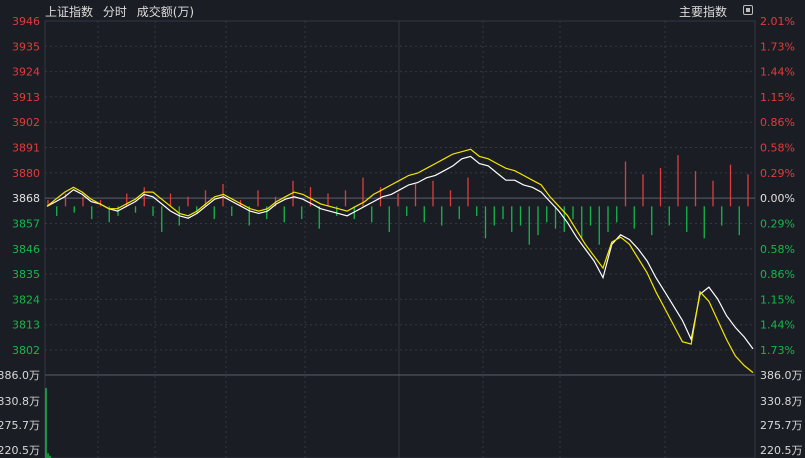 Image resolution: width=805 pixels, height=458 pixels. I want to click on y-tick-left: 3857, so click(26, 223).